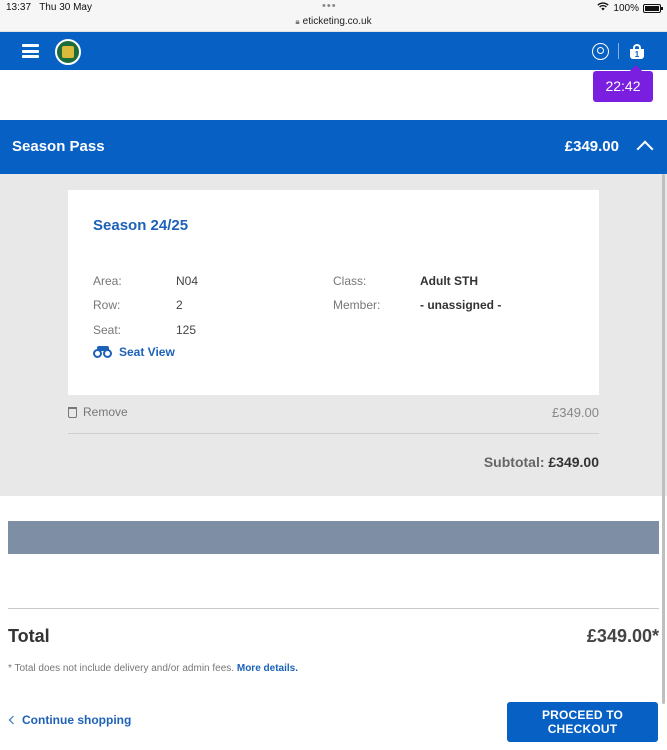 Image resolution: width=667 pixels, height=750 pixels. What do you see at coordinates (141, 225) in the screenshot?
I see `ticket-title: Season 24/25` at bounding box center [141, 225].